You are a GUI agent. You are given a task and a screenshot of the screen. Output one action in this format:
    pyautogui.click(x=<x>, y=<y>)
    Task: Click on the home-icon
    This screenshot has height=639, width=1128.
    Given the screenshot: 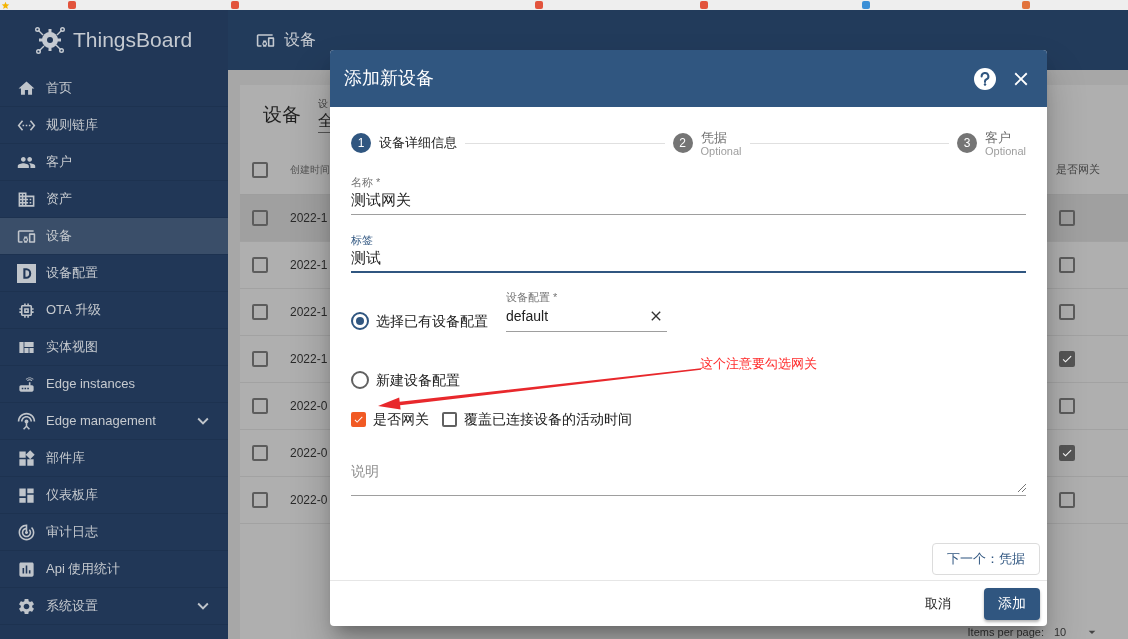 What is the action you would take?
    pyautogui.click(x=26, y=88)
    